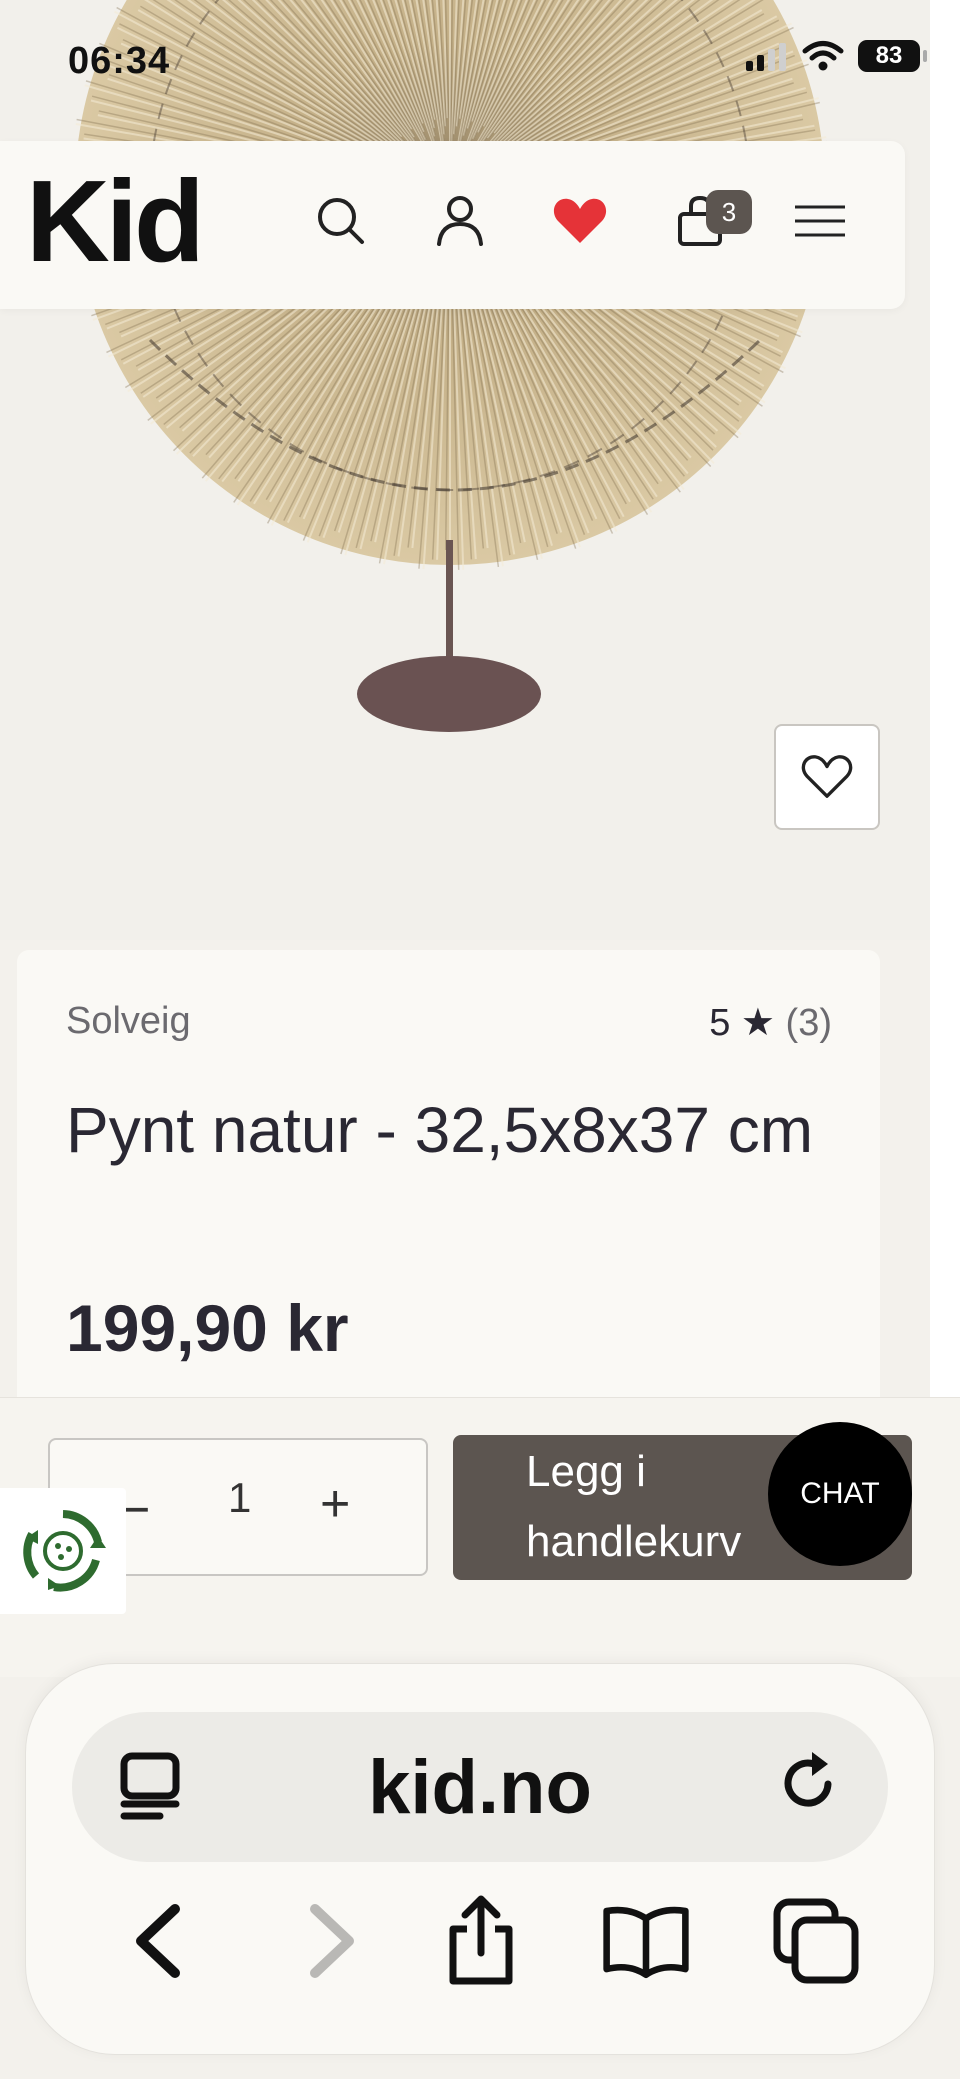 Image resolution: width=960 pixels, height=2079 pixels. What do you see at coordinates (207, 1328) in the screenshot?
I see `product-price: 199,90 kr` at bounding box center [207, 1328].